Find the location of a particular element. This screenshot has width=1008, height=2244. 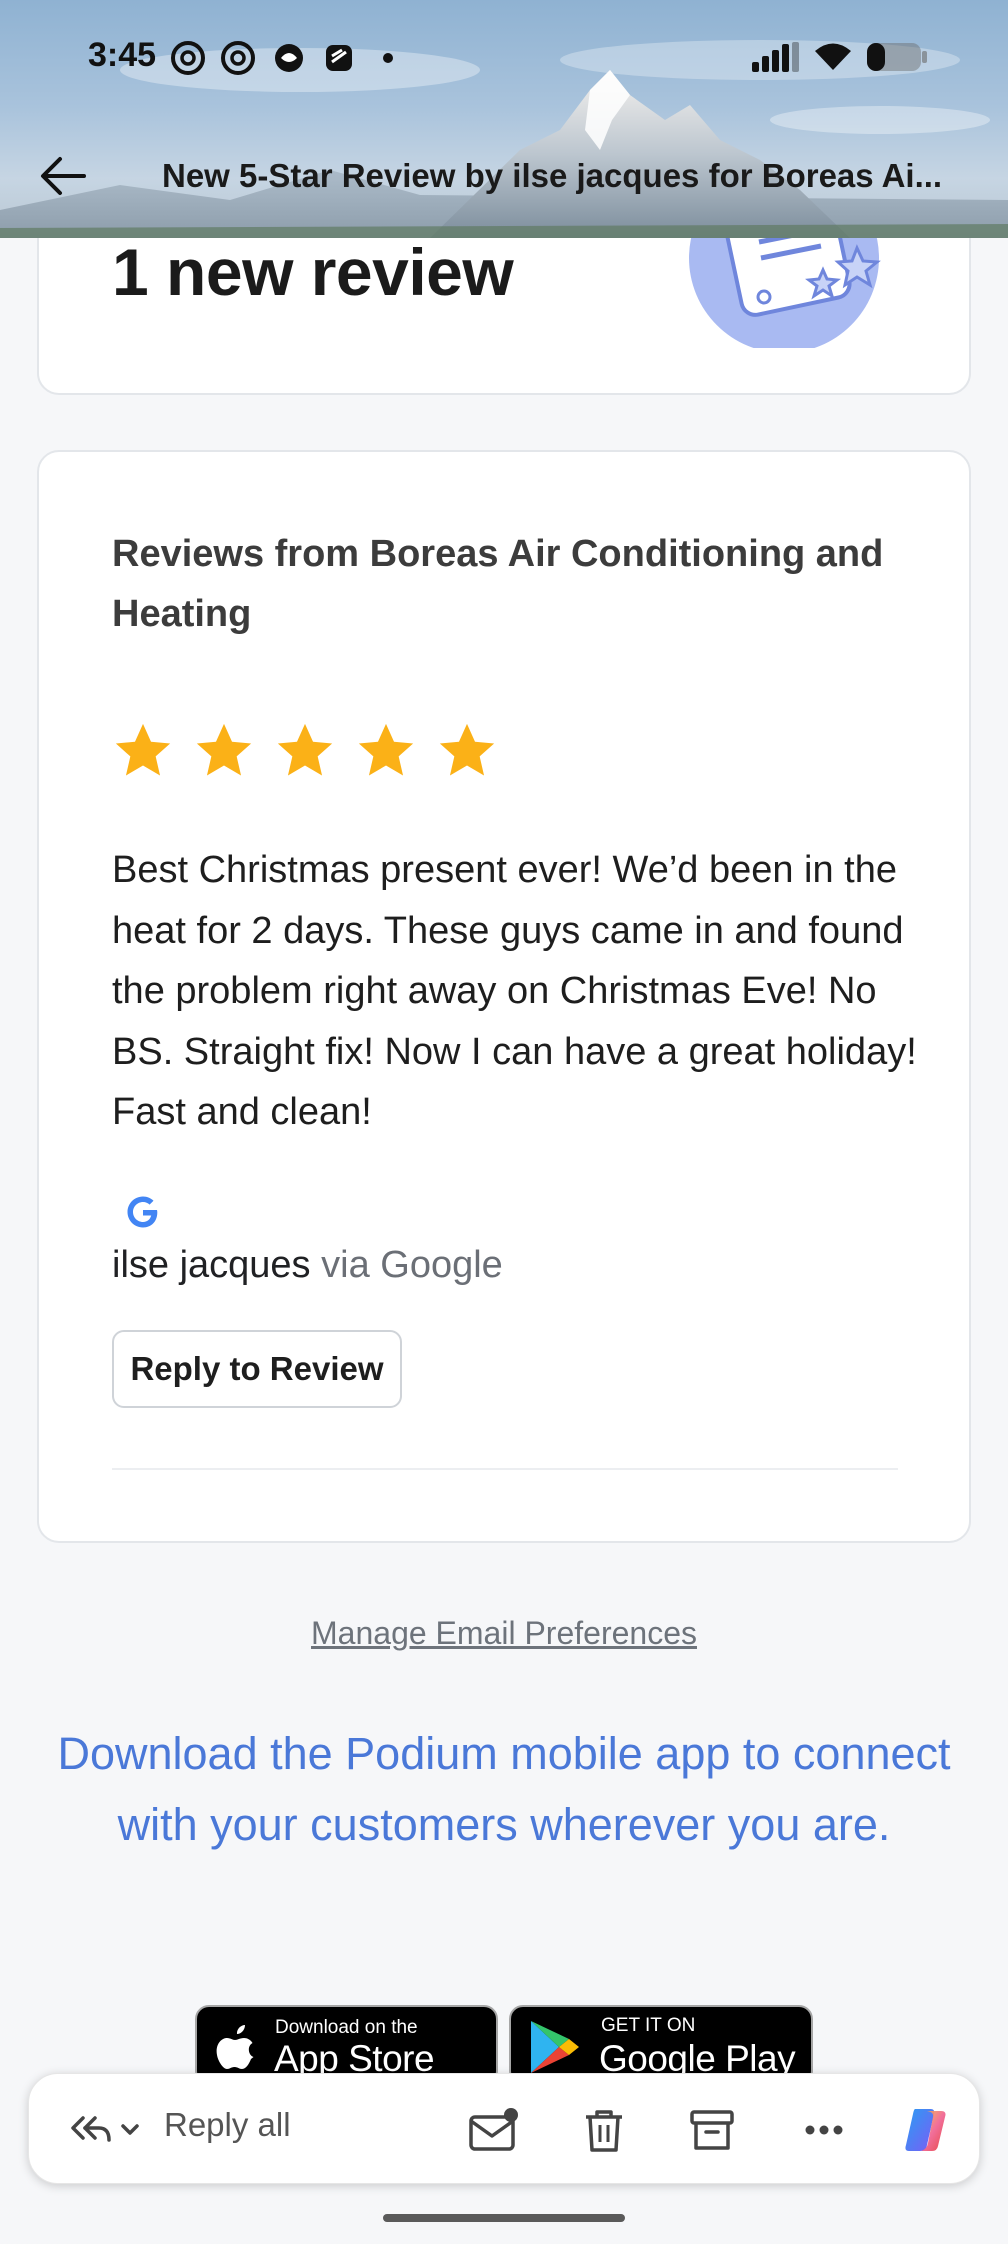

battery-icon is located at coordinates (897, 57).